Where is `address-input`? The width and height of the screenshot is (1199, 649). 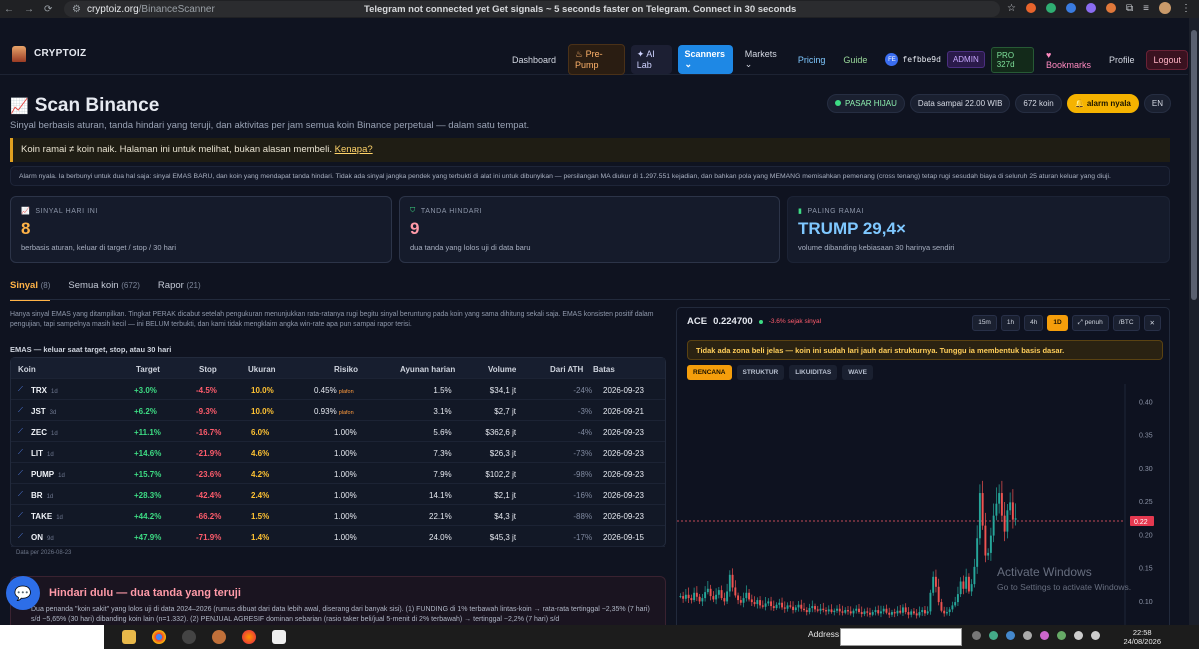 address-input is located at coordinates (901, 637).